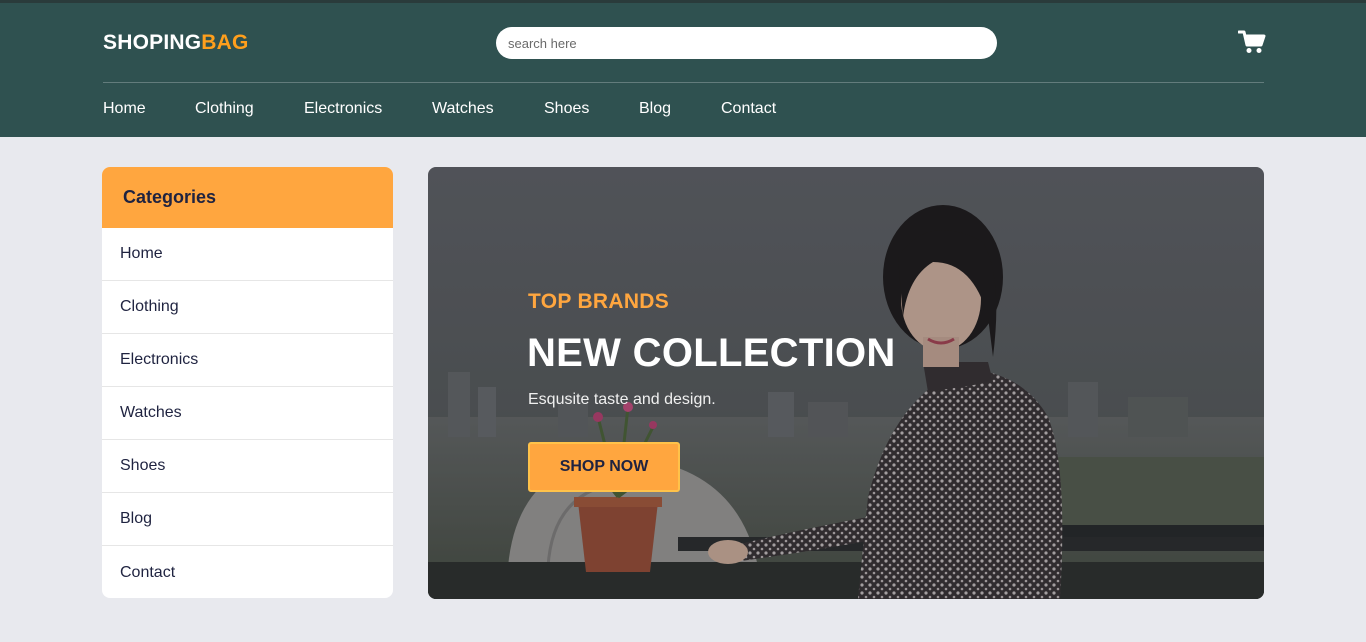 The width and height of the screenshot is (1366, 642). I want to click on search-input, so click(746, 43).